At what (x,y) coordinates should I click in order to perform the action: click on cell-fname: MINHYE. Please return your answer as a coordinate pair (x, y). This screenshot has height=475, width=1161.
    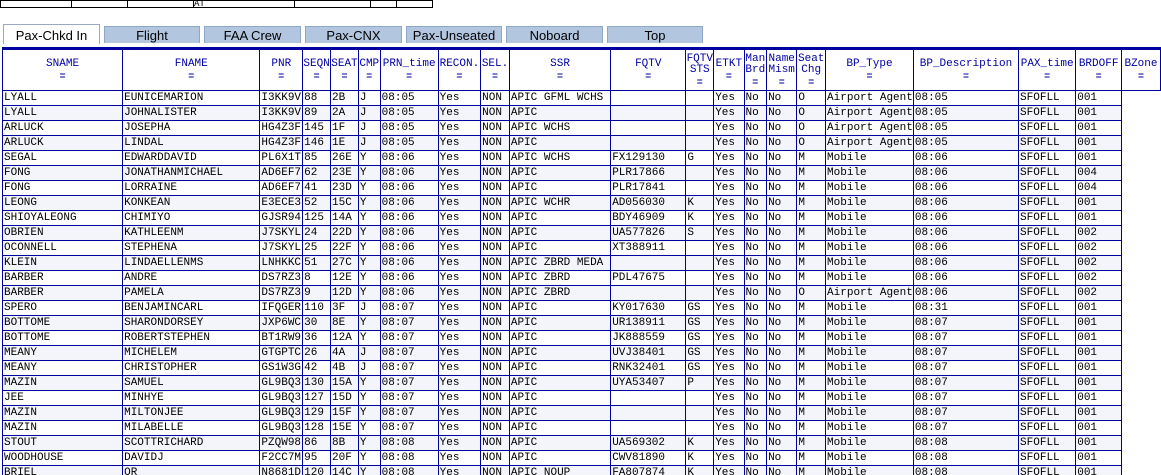
    Looking at the image, I should click on (191, 398).